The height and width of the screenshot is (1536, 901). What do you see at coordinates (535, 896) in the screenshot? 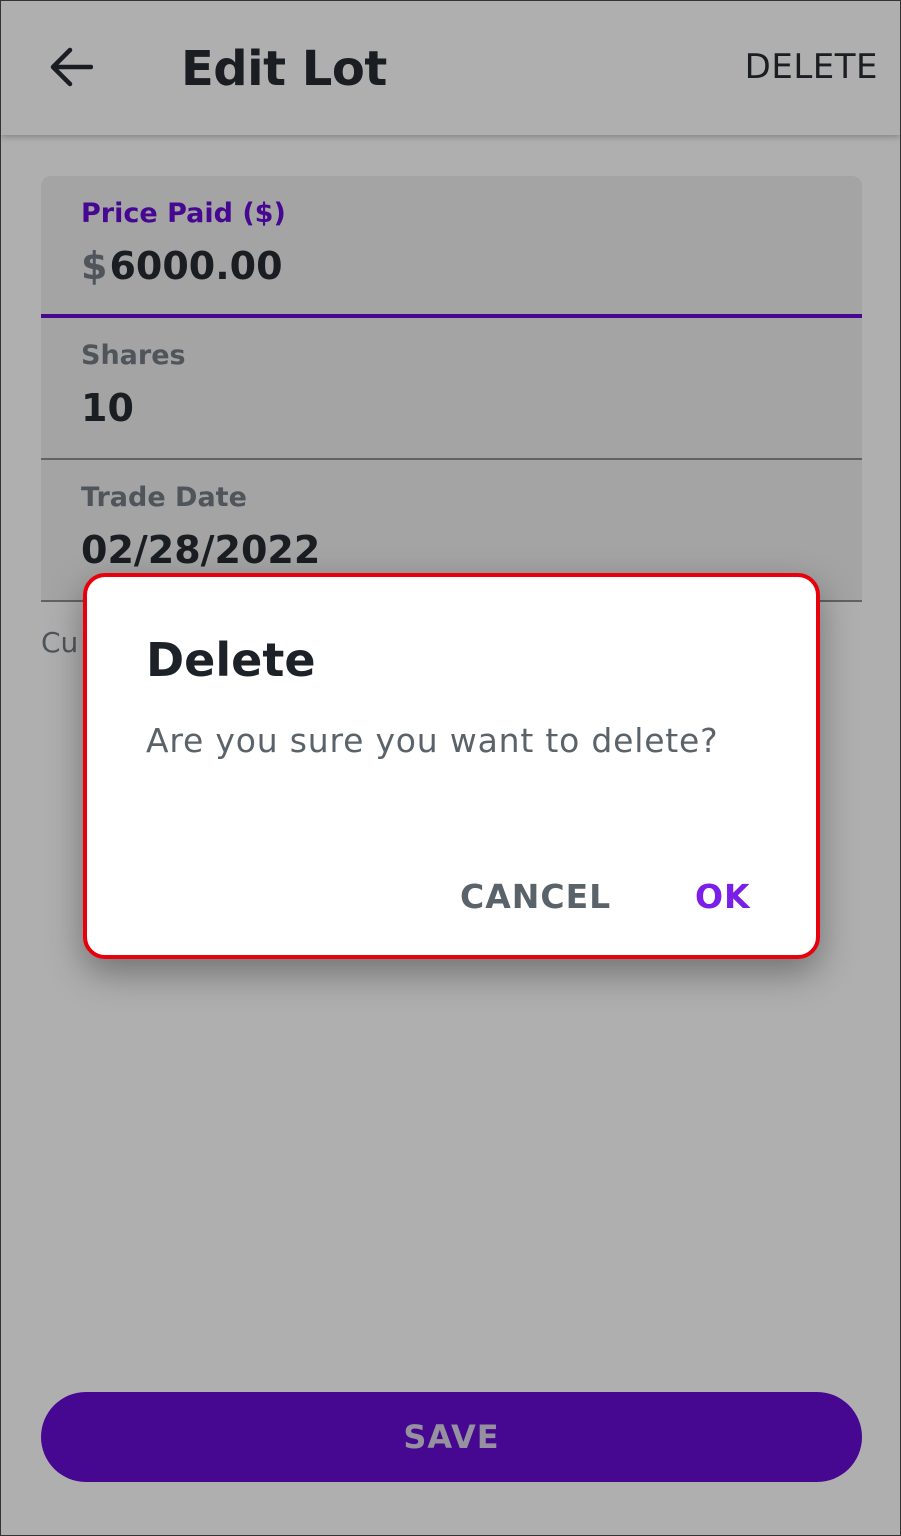
I see `cancel-button: CANCEL` at bounding box center [535, 896].